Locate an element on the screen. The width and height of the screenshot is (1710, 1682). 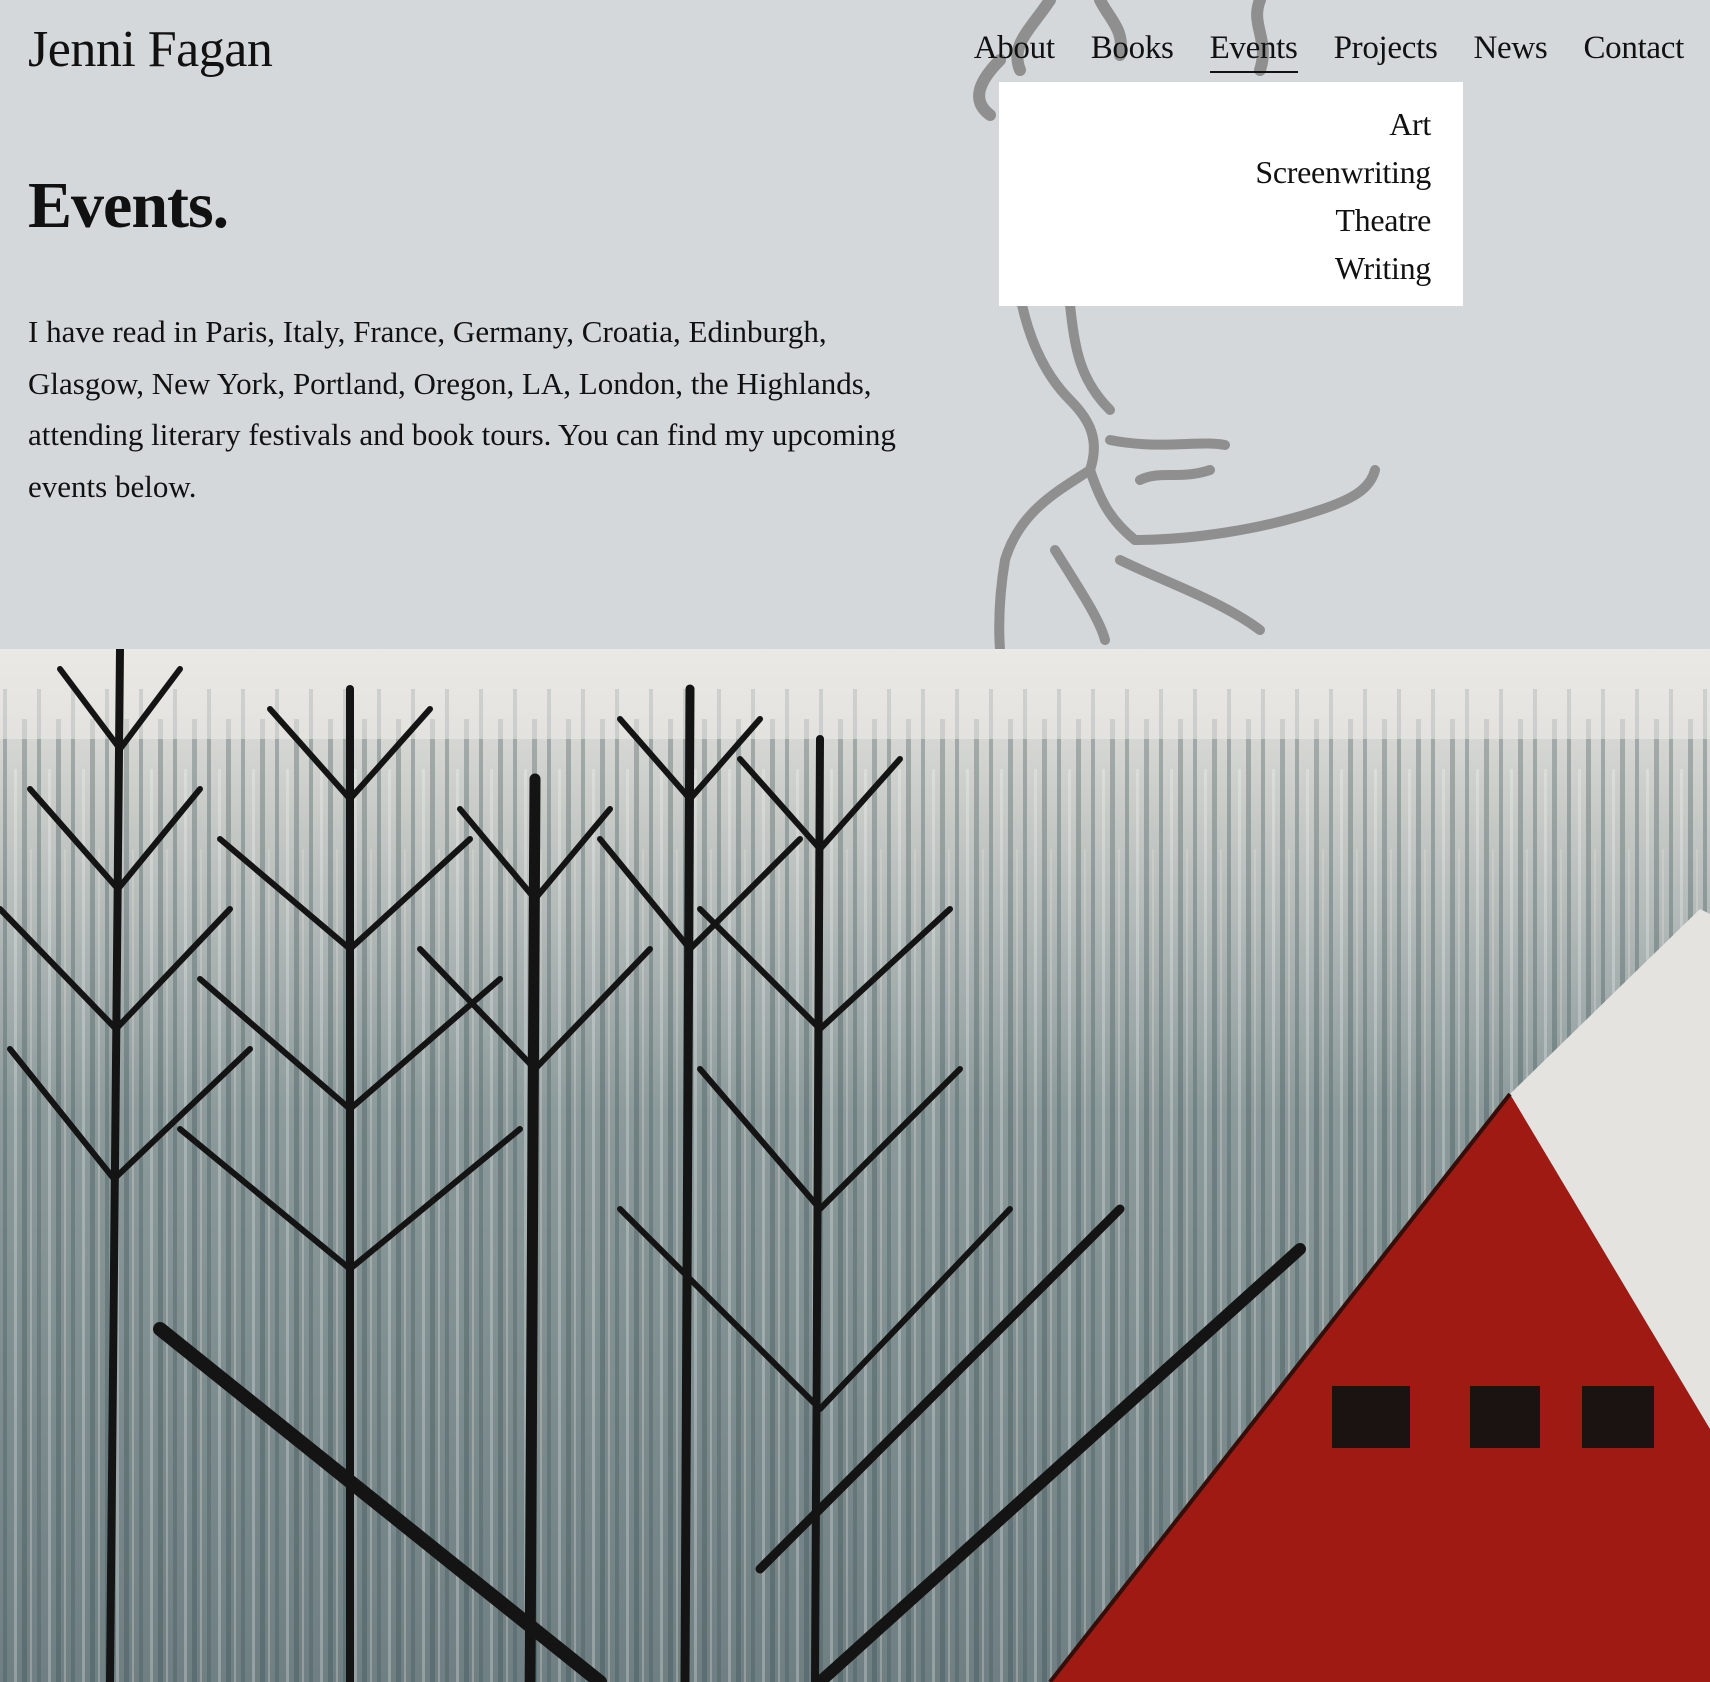
nav-item-projects: Projects is located at coordinates (1386, 51).